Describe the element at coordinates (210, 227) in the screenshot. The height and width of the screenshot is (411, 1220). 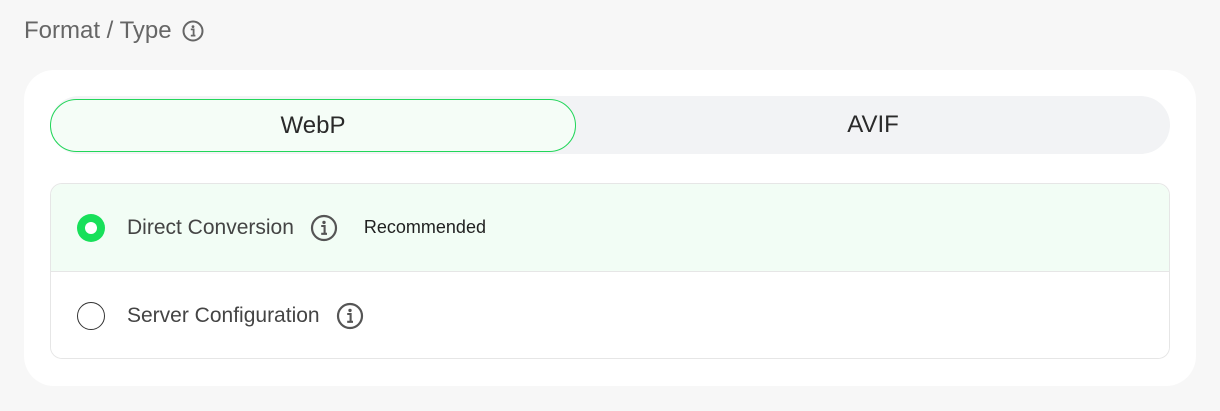
I see `direct-conversion-label: Direct Conversion` at that location.